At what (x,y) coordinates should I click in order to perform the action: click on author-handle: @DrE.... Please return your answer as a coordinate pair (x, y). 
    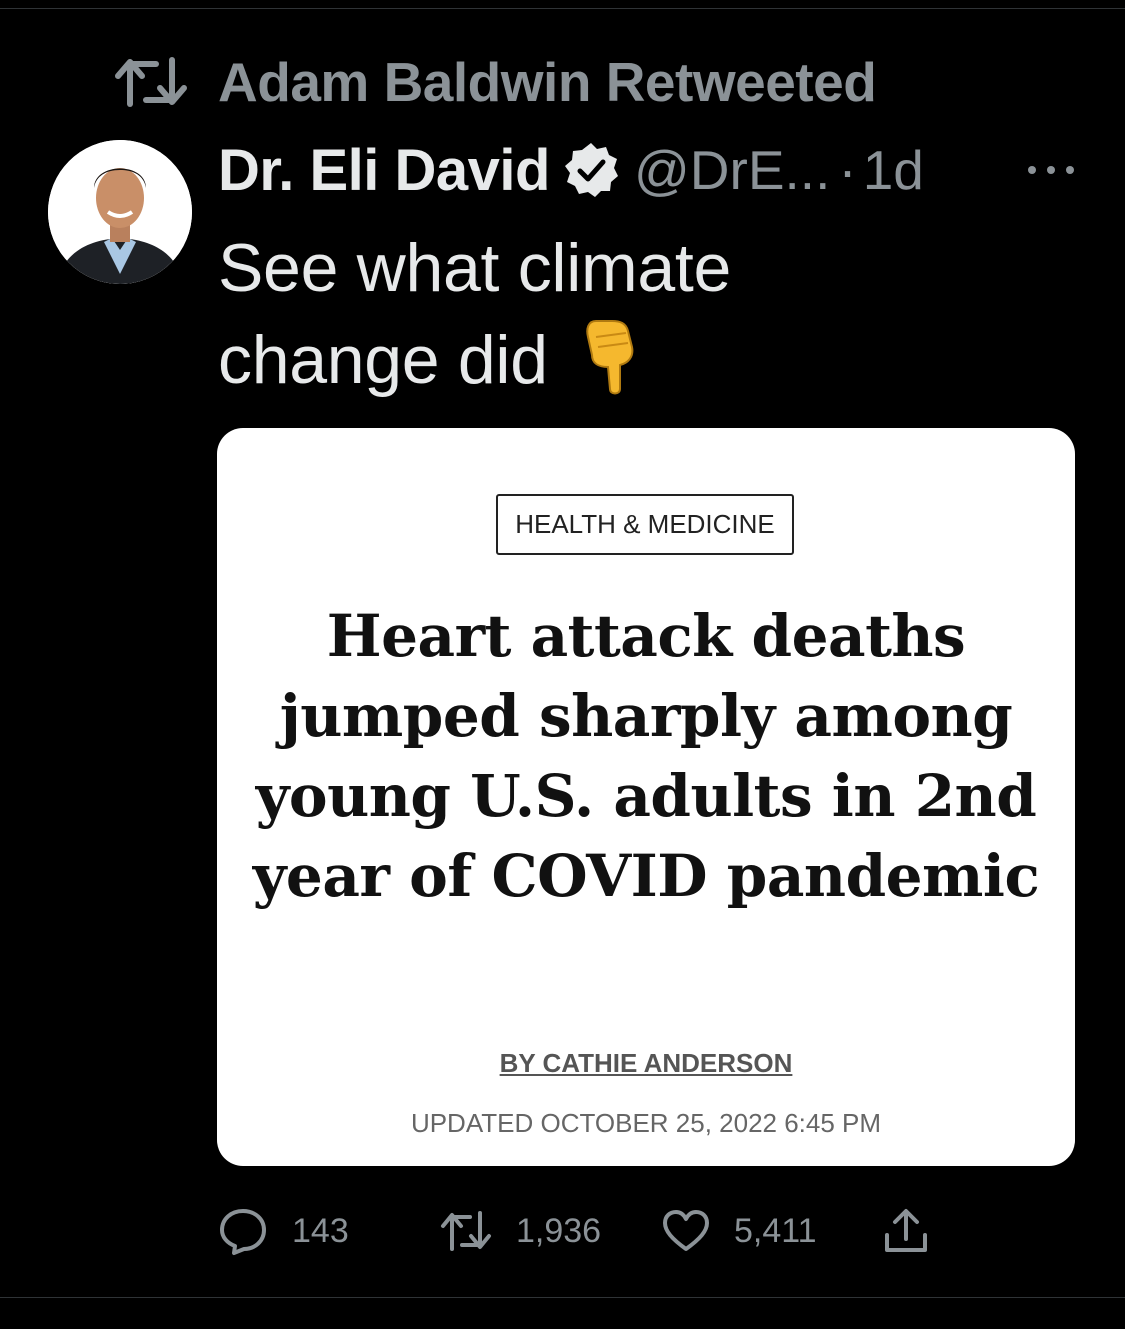
    Looking at the image, I should click on (732, 170).